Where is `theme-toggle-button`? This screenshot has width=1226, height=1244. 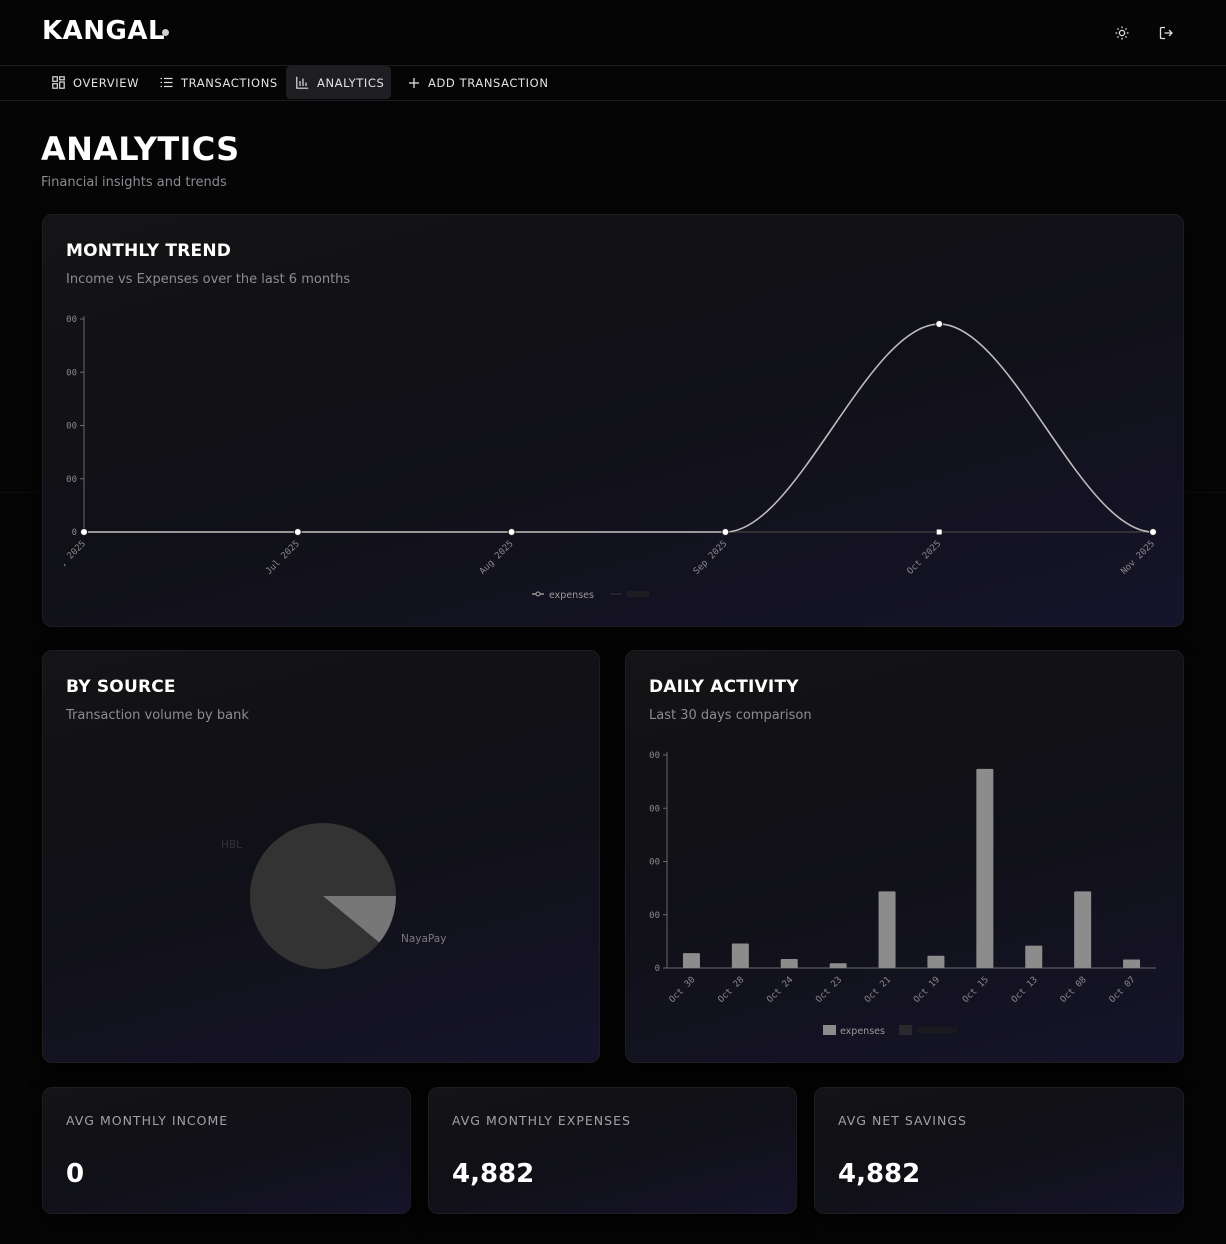
theme-toggle-button is located at coordinates (1122, 33).